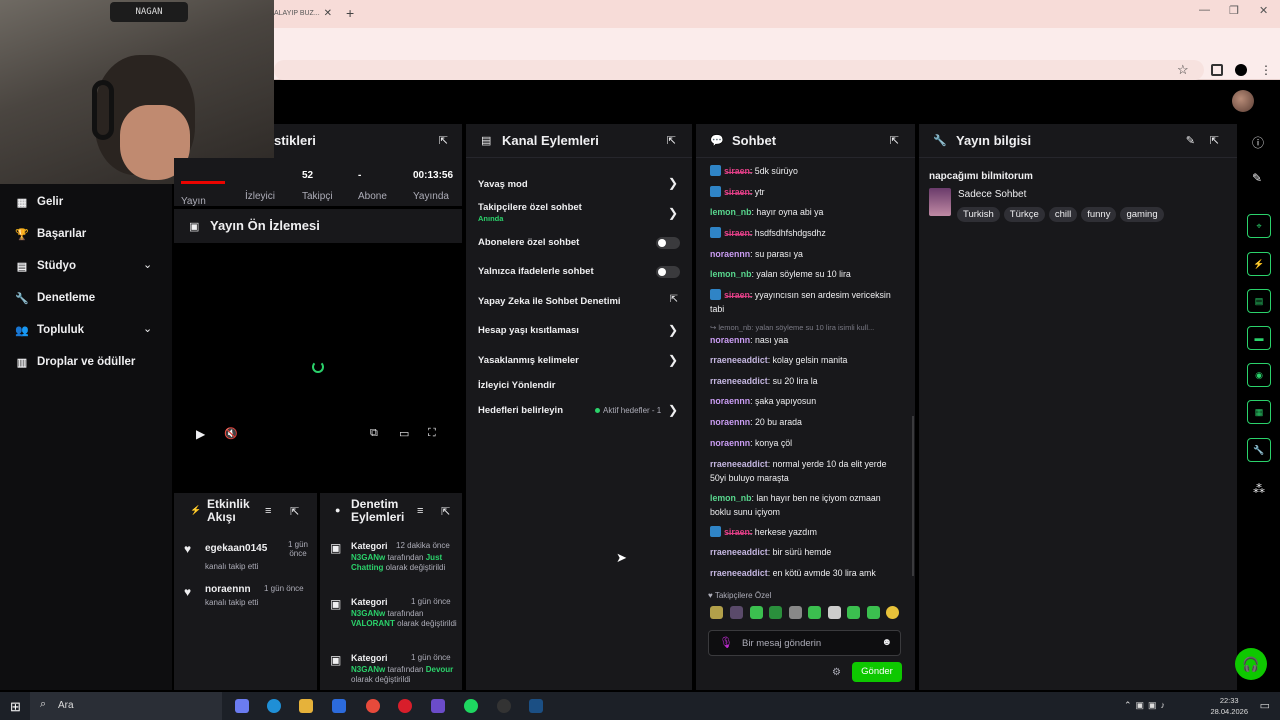 This screenshot has width=1280, height=720. I want to click on obs-icon, so click(504, 706).